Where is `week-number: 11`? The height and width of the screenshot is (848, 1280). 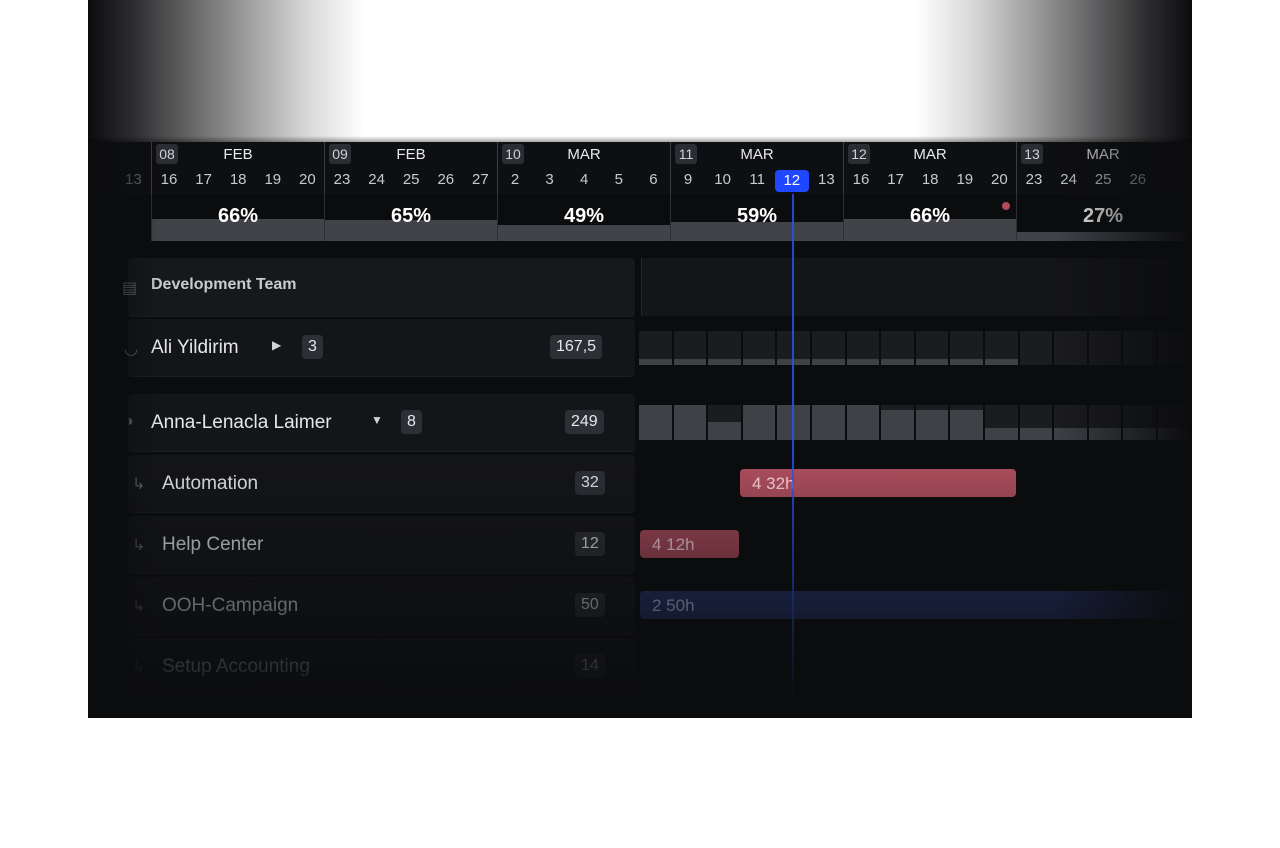 week-number: 11 is located at coordinates (686, 154).